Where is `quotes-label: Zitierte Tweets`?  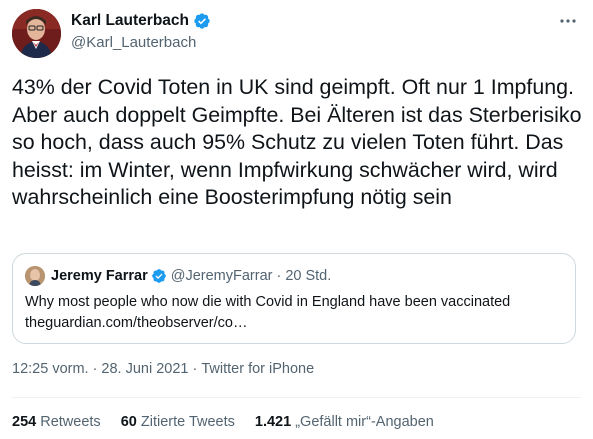
quotes-label: Zitierte Tweets is located at coordinates (187, 422).